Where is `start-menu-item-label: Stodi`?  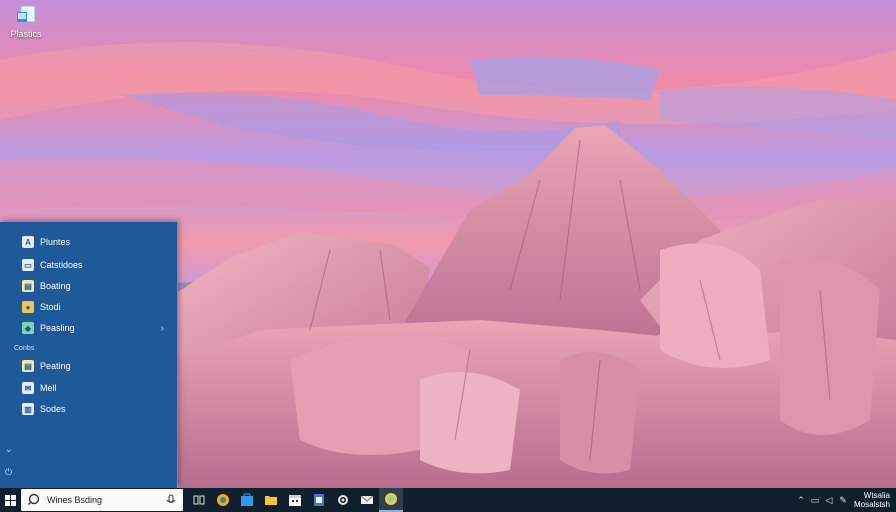 start-menu-item-label: Stodi is located at coordinates (50, 307).